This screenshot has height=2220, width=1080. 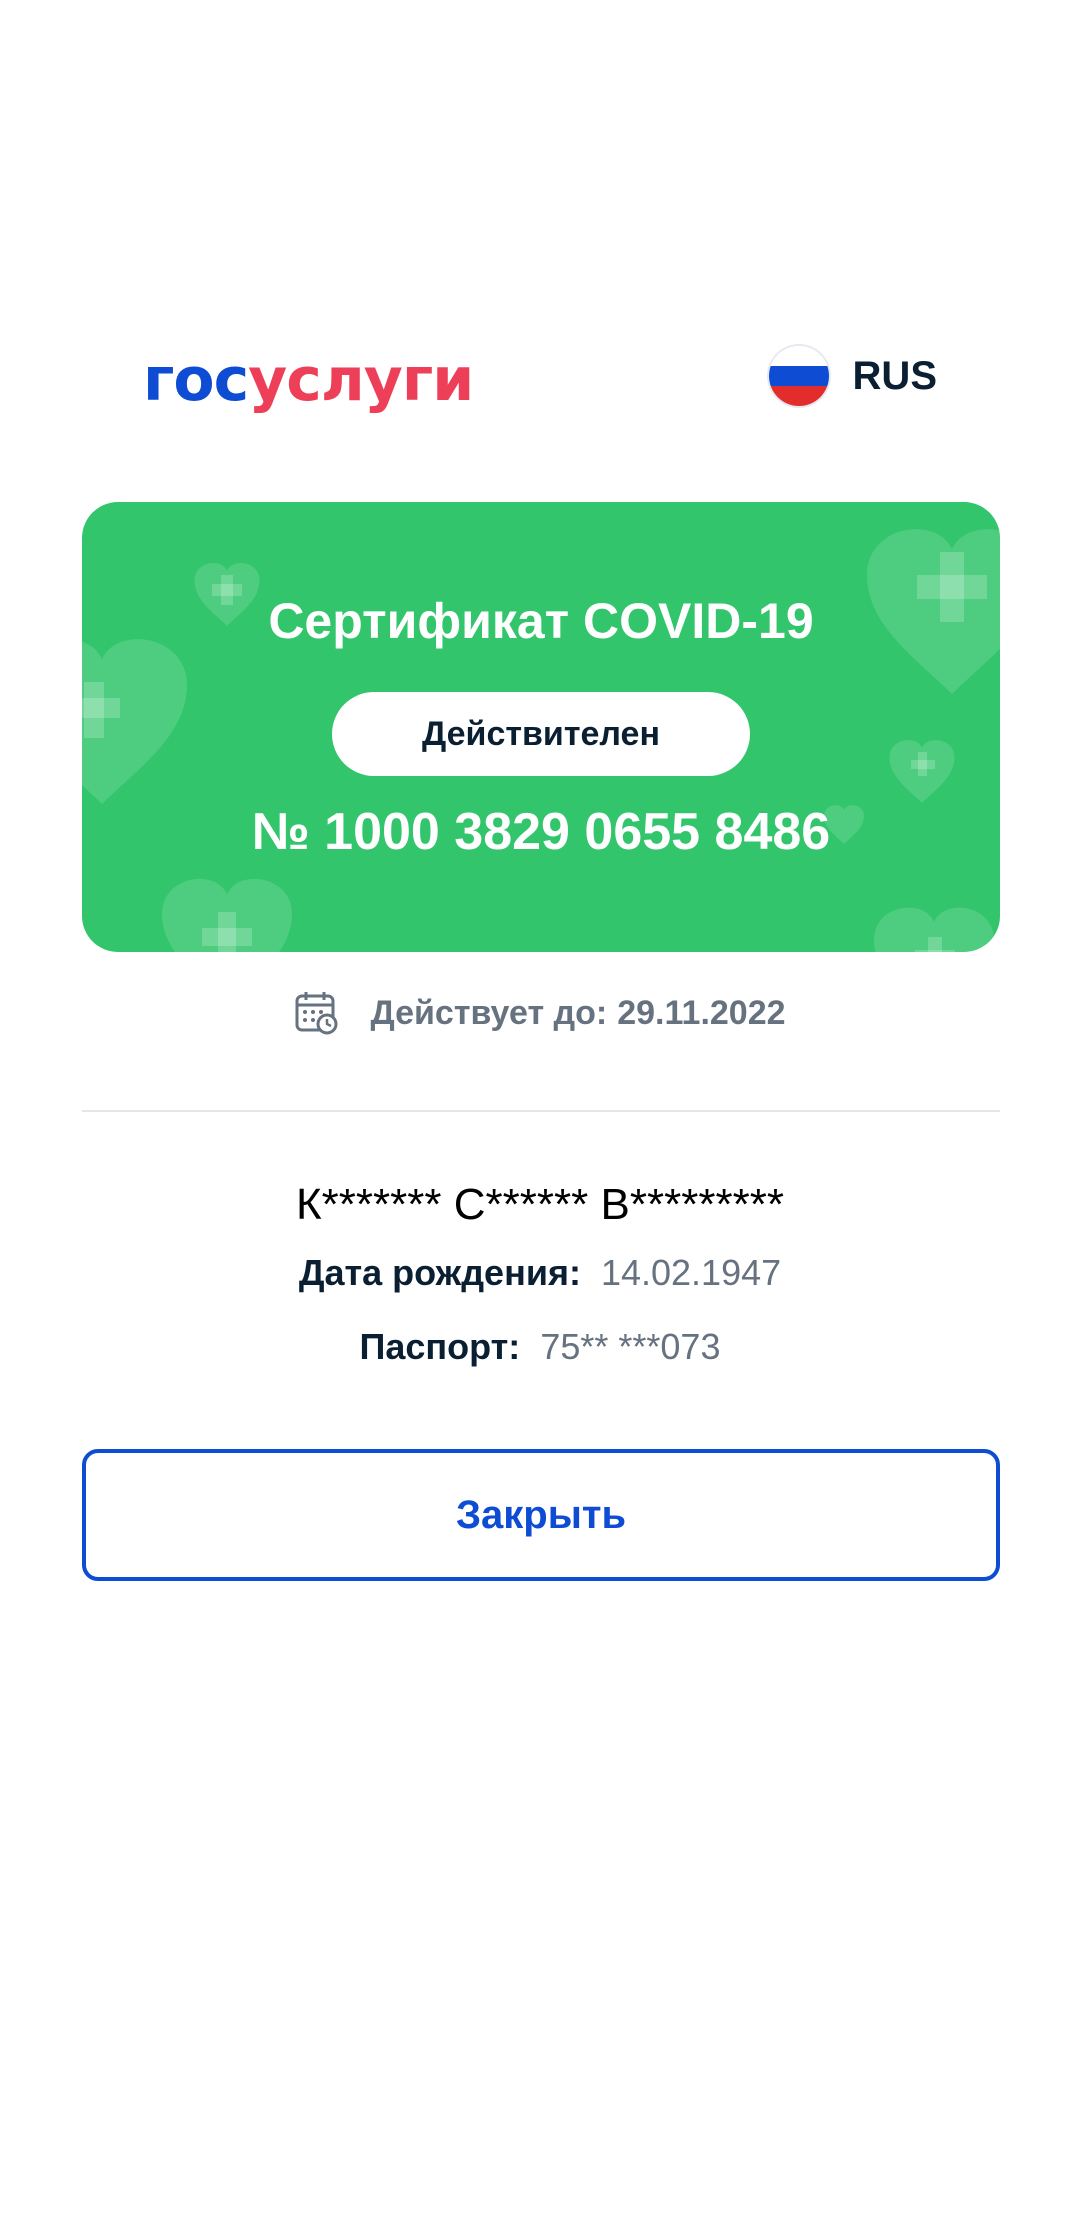 I want to click on close-button: Закрыть, so click(x=541, y=1515).